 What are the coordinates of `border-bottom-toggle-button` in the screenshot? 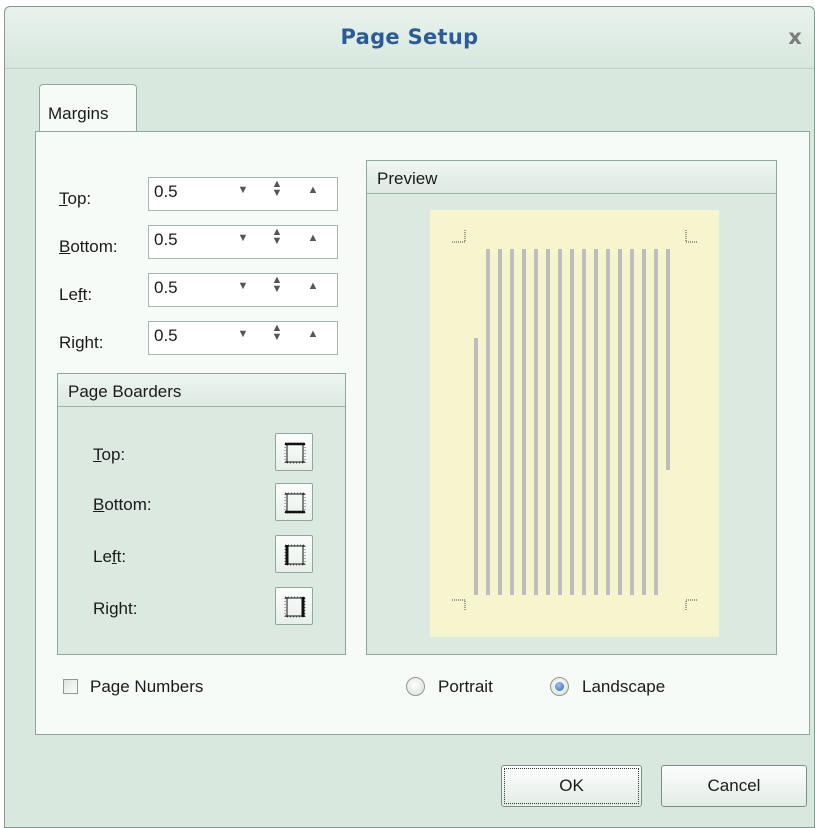 It's located at (294, 502).